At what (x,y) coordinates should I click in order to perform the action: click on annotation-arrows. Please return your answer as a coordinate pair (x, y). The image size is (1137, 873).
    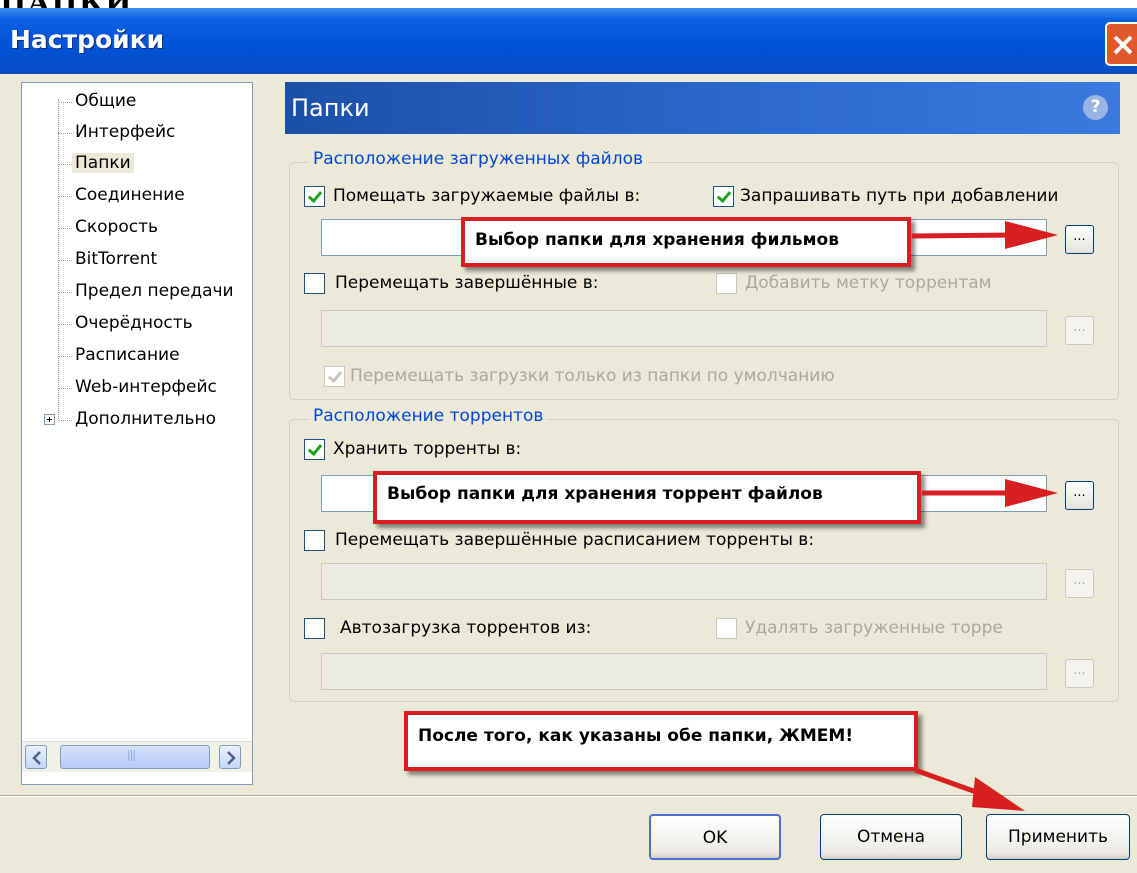
    Looking at the image, I should click on (984, 516).